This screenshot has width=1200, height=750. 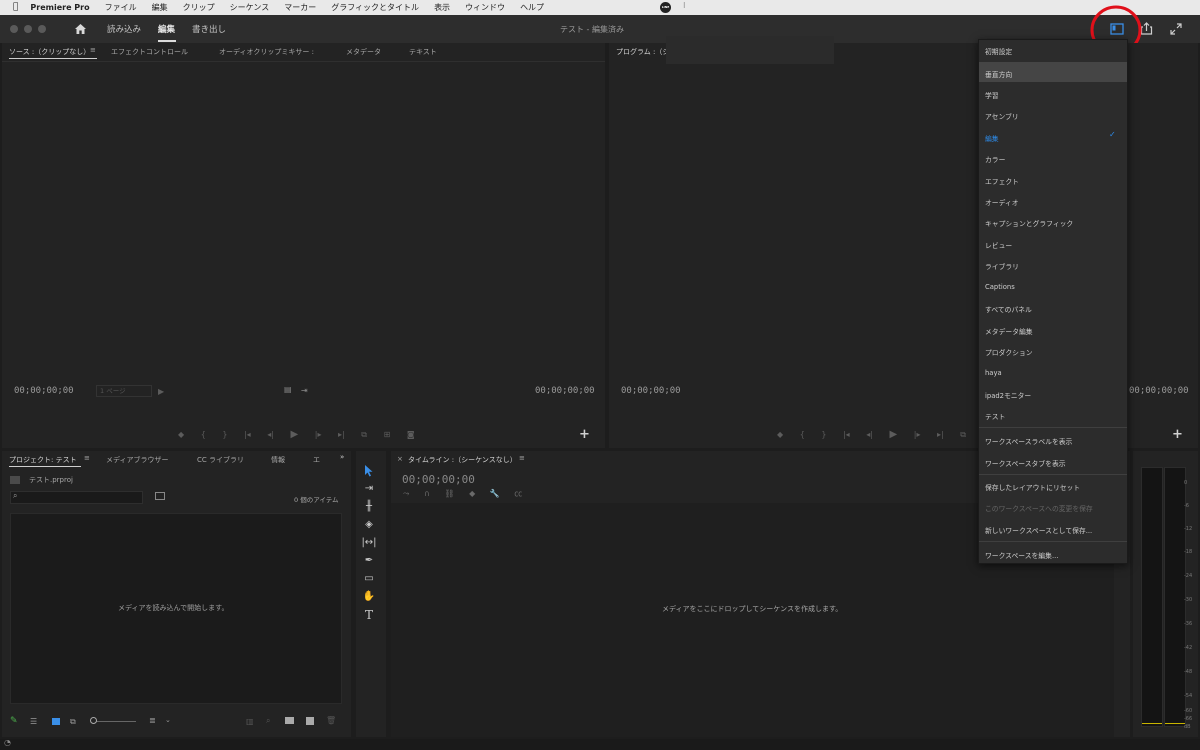 What do you see at coordinates (114, 721) in the screenshot?
I see `zoom-slider` at bounding box center [114, 721].